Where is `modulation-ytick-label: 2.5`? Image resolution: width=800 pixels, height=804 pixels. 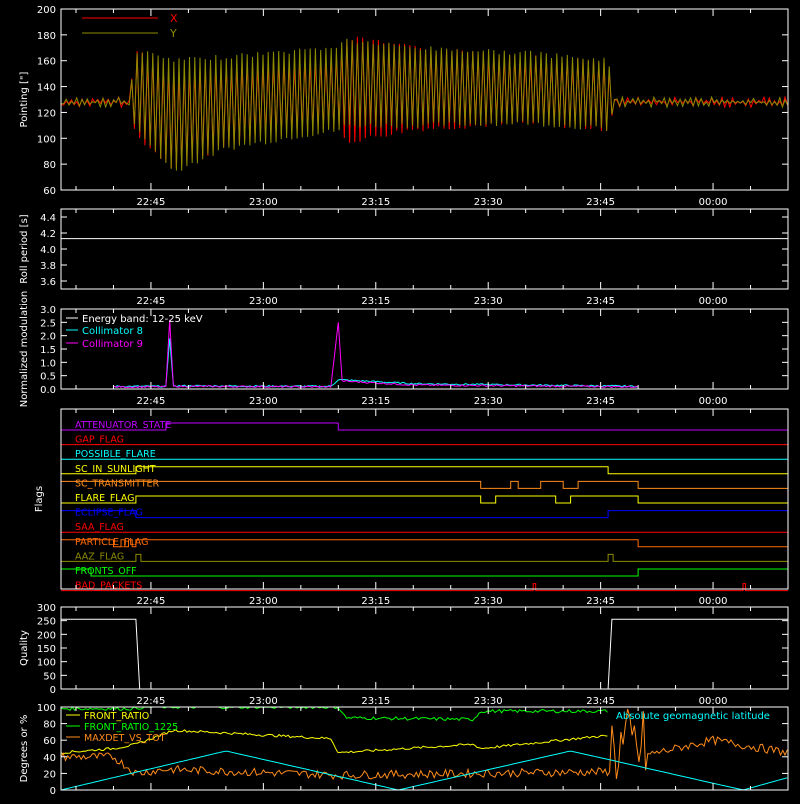
modulation-ytick-label: 2.5 is located at coordinates (48, 323).